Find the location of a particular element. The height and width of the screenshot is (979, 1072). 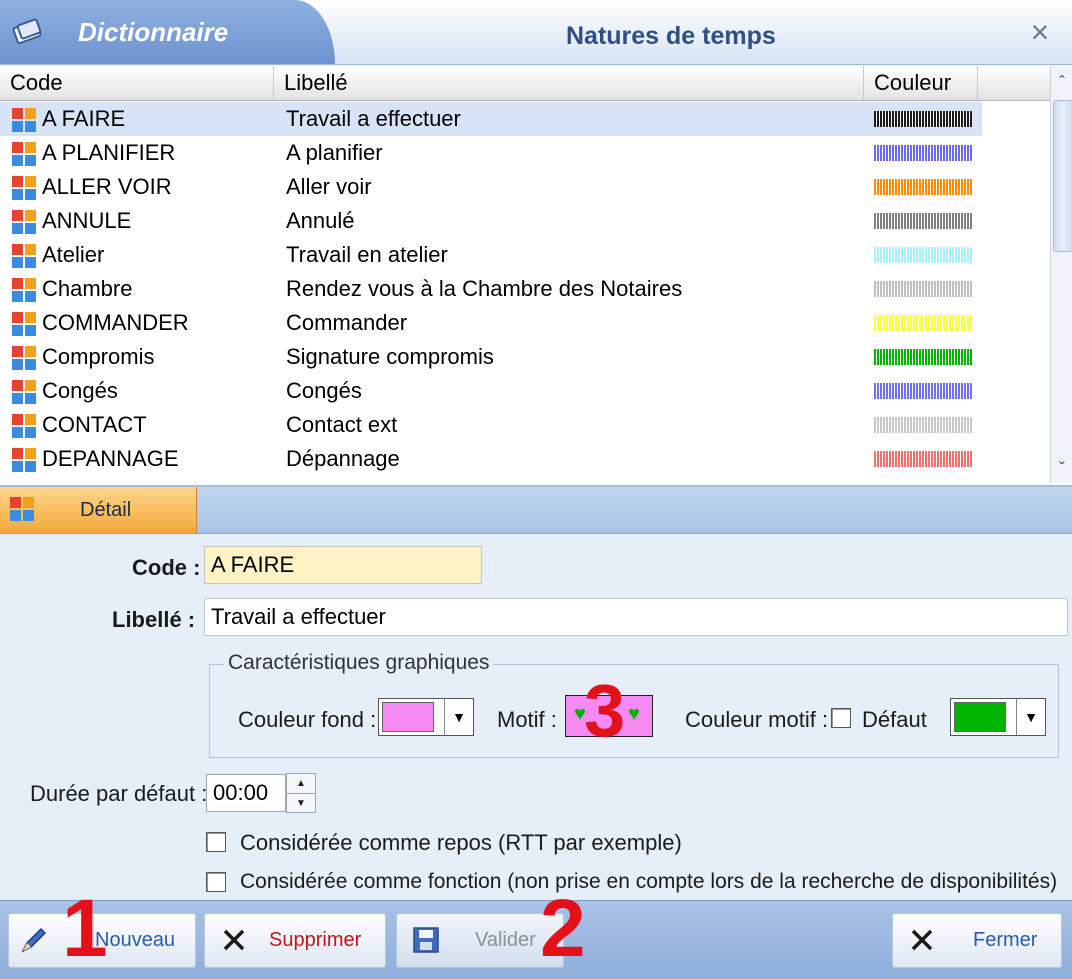

table-row: Compromis Signature compromis is located at coordinates (491, 357).